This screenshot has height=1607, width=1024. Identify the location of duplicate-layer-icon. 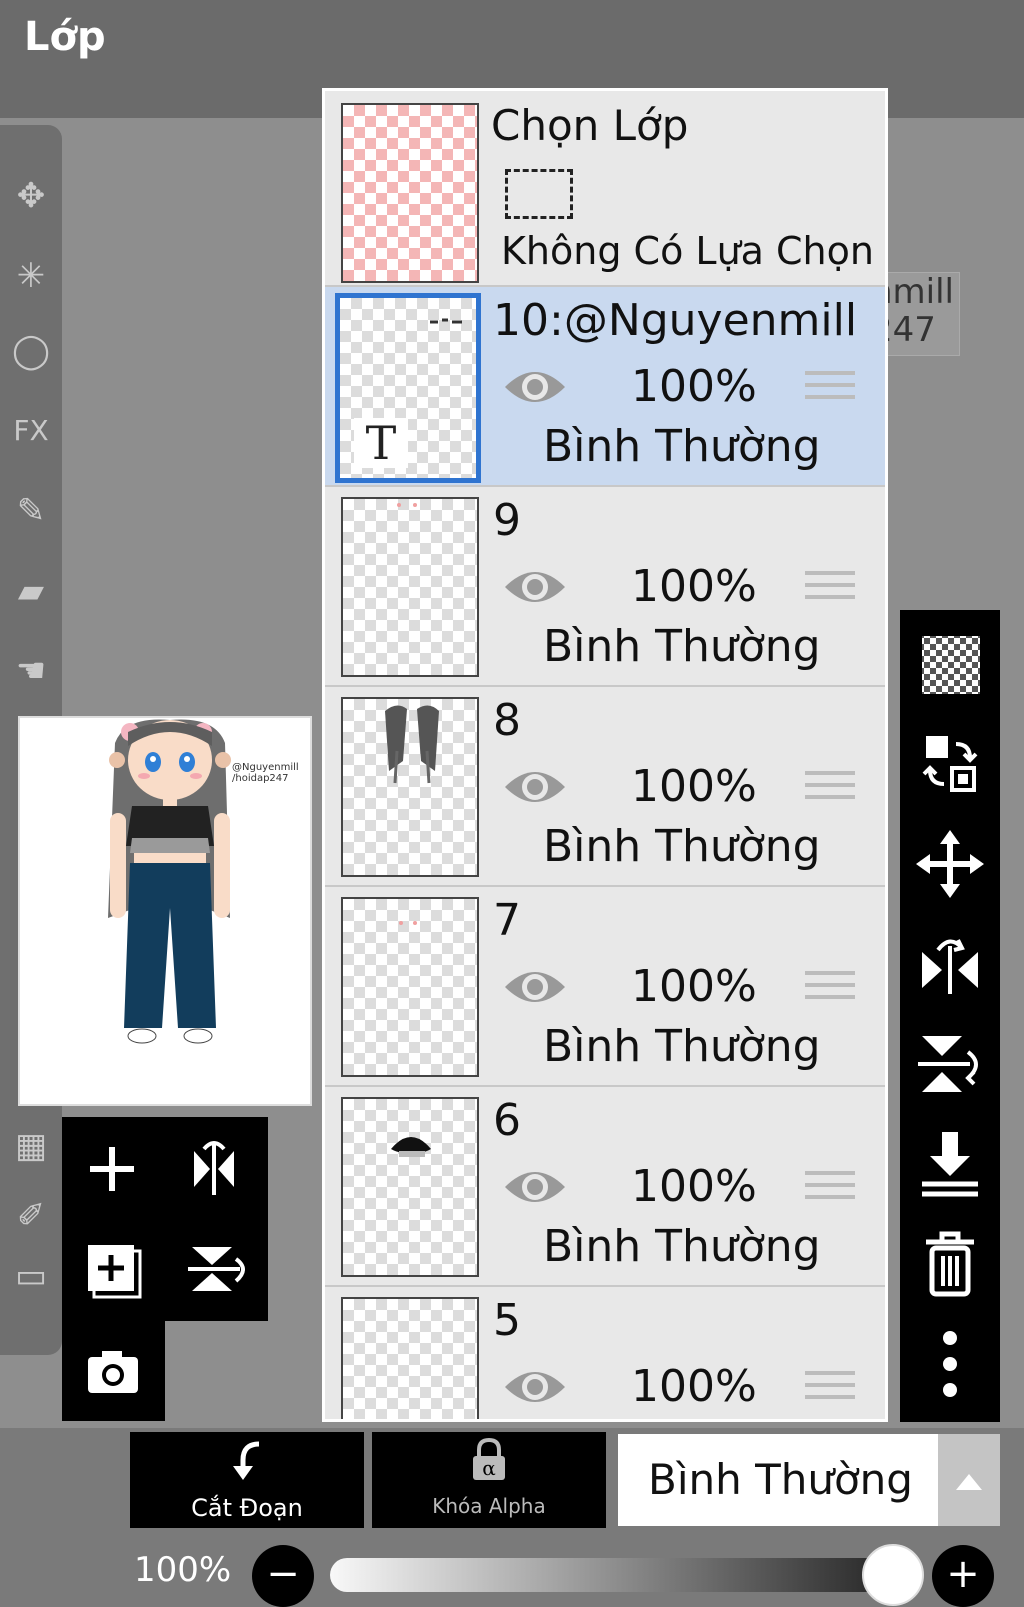
(115, 1272).